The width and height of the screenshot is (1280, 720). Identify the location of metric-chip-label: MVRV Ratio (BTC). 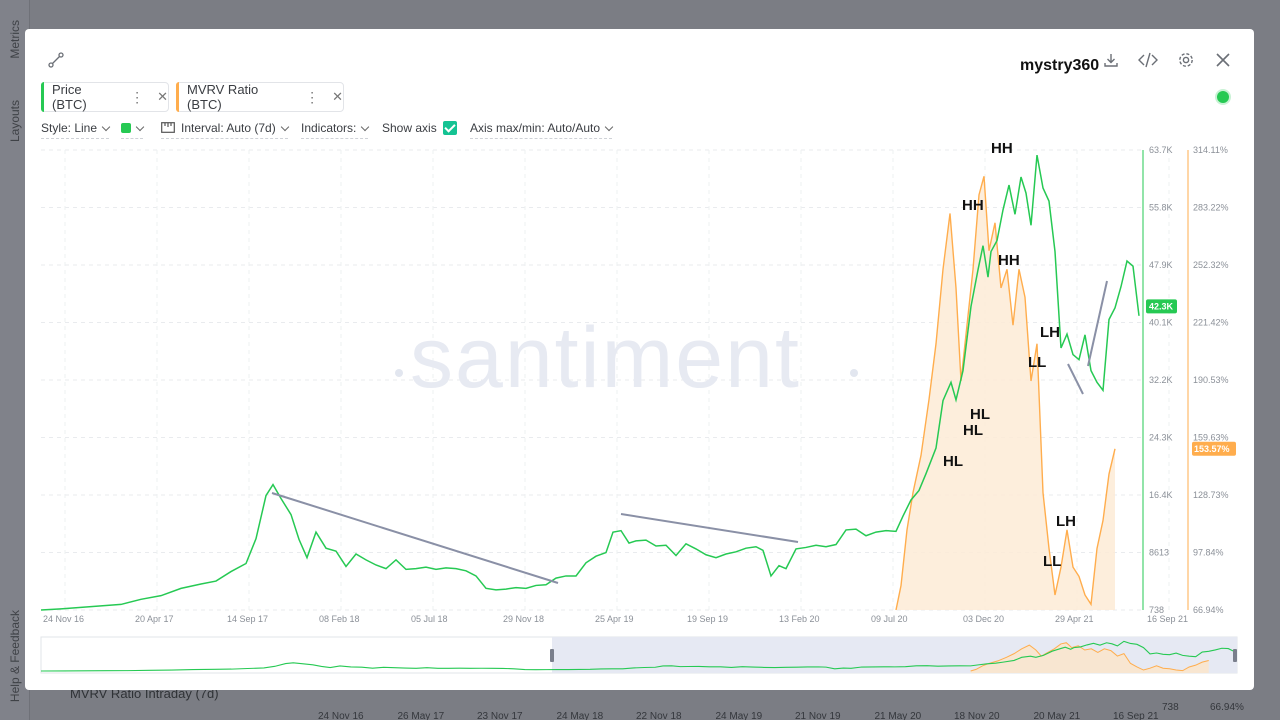
(223, 97).